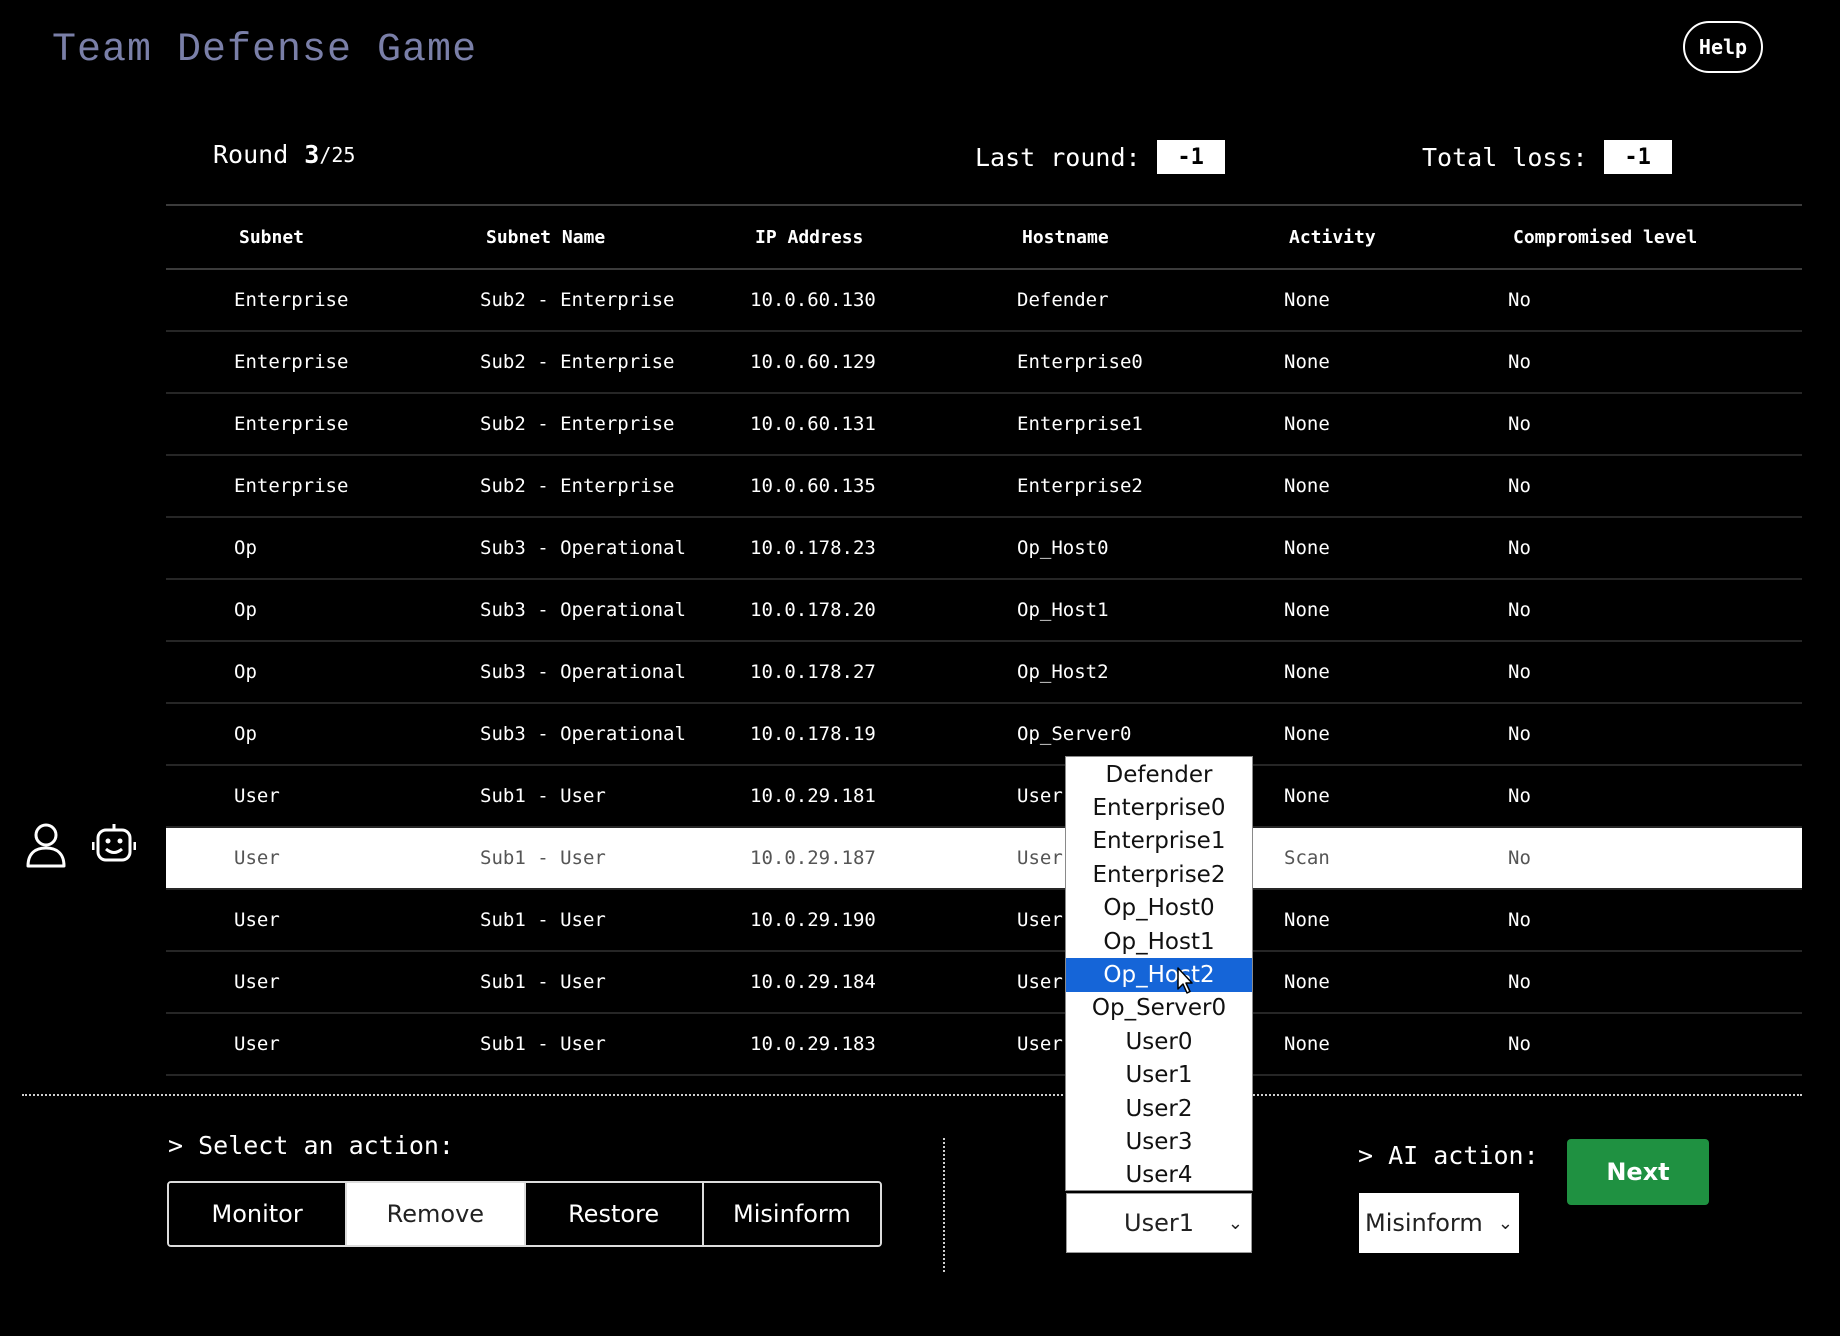 The height and width of the screenshot is (1336, 1840). Describe the element at coordinates (984, 859) in the screenshot. I see `table-row-selected: User Sub1 - User 10.0.29.187 User Scan No` at that location.